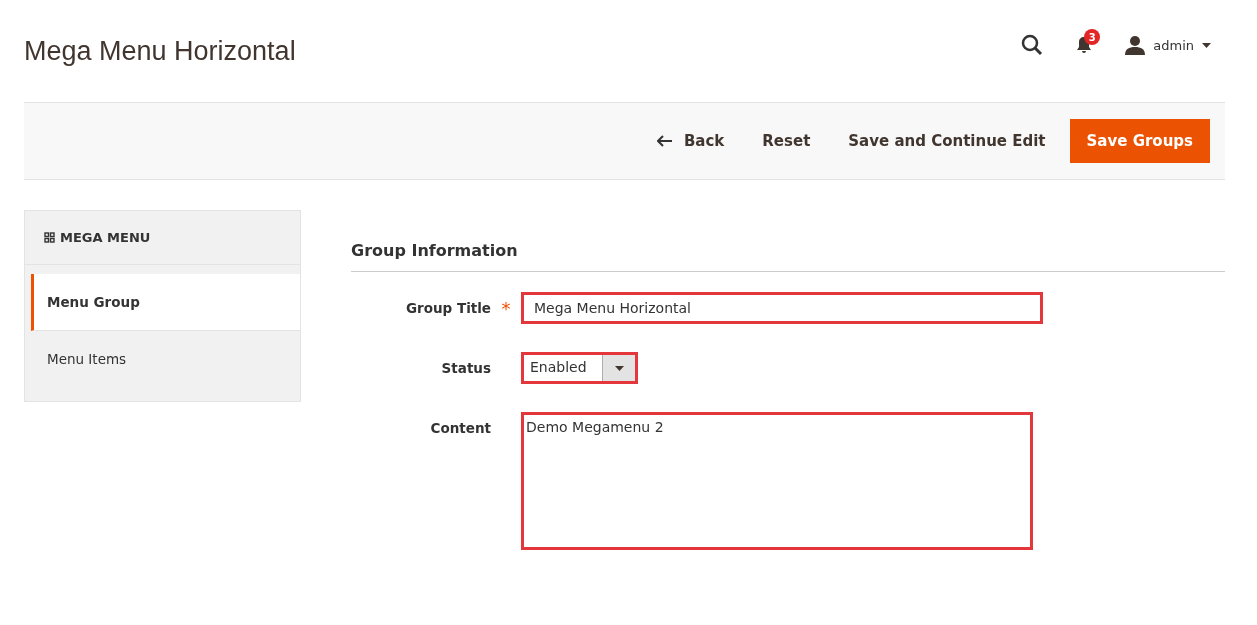 This screenshot has height=625, width=1257. I want to click on sidebar-title: MEGA MENU, so click(162, 237).